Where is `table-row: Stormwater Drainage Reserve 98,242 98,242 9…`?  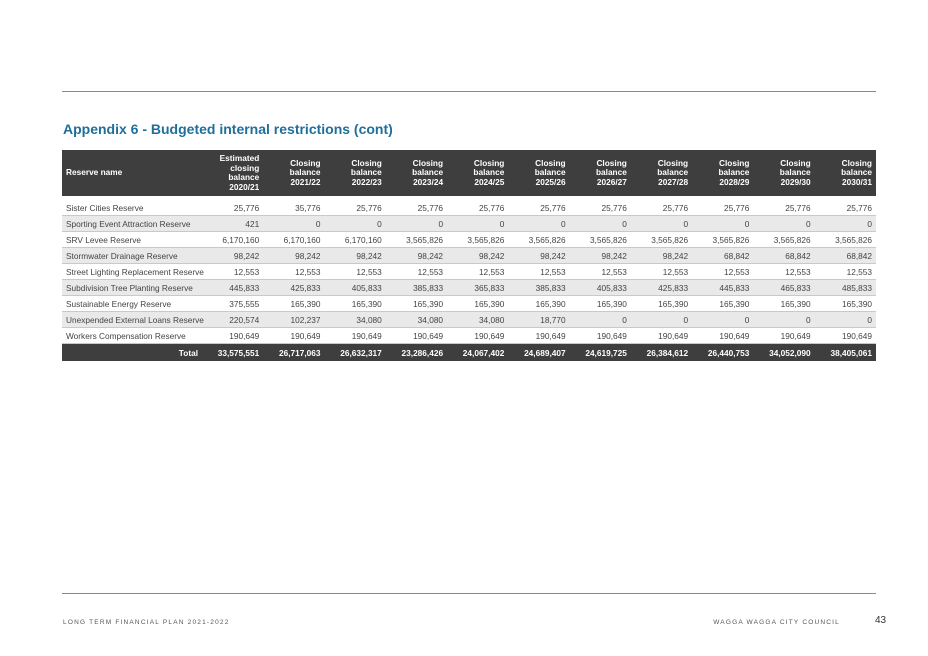 table-row: Stormwater Drainage Reserve 98,242 98,242 9… is located at coordinates (469, 255).